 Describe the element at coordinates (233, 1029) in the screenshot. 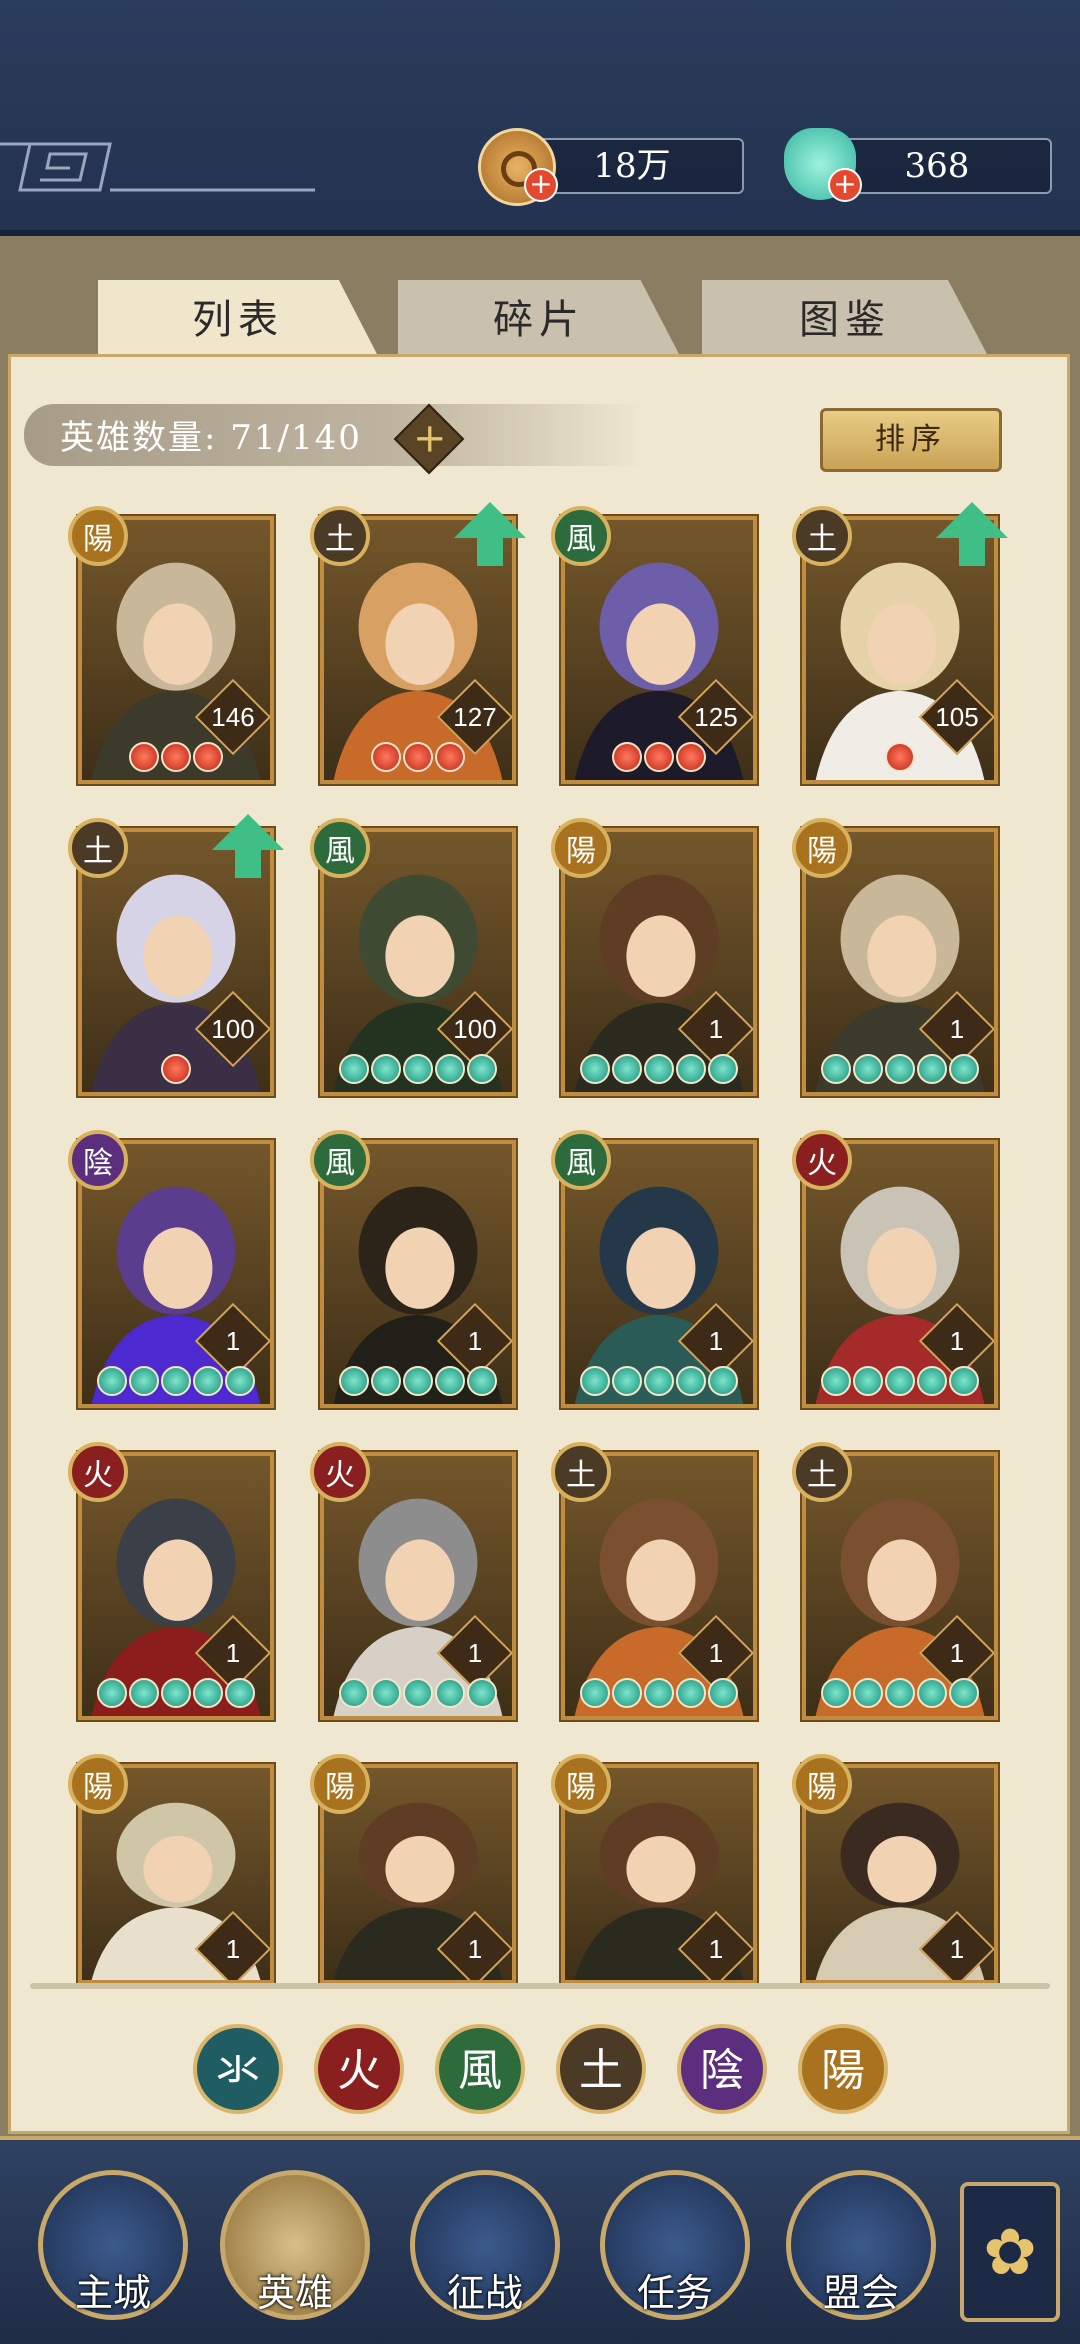

I see `level-value: 100` at that location.